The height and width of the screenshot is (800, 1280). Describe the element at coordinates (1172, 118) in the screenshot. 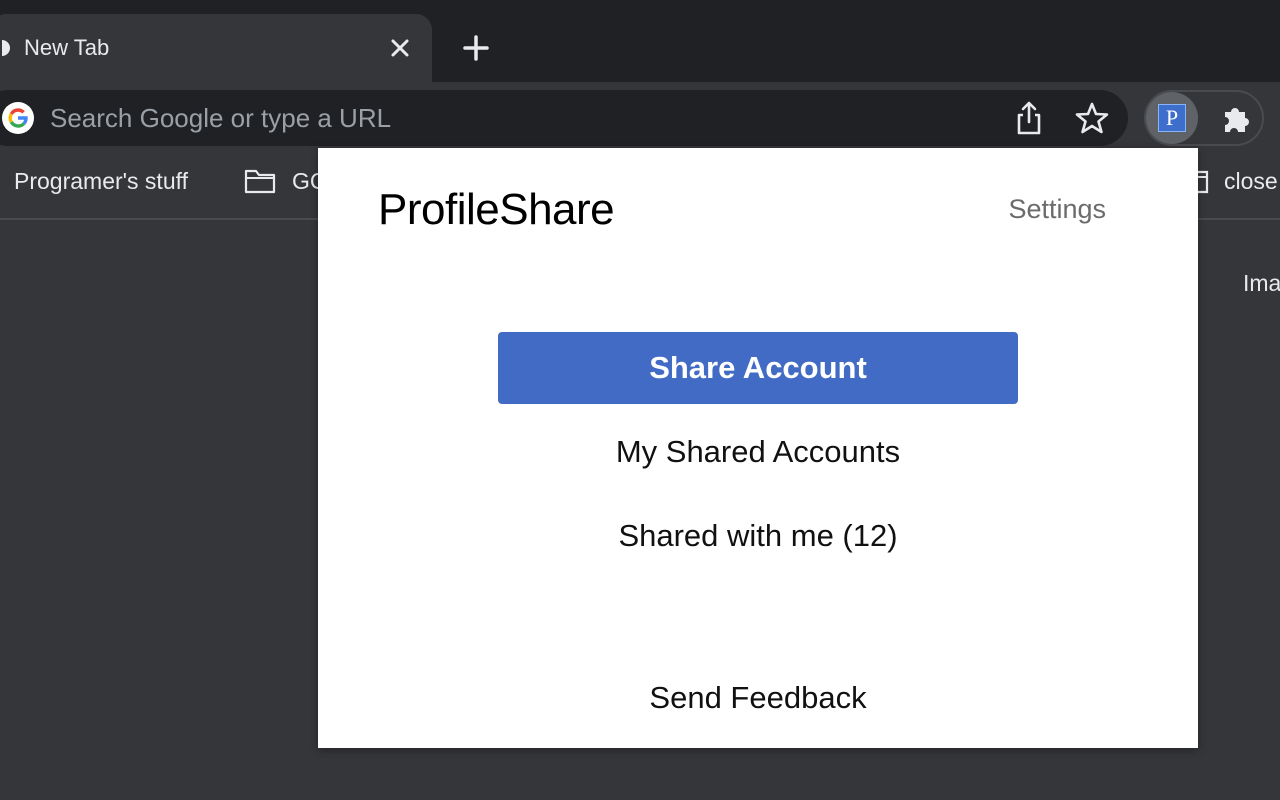

I see `profileshare-extension-icon: P` at that location.